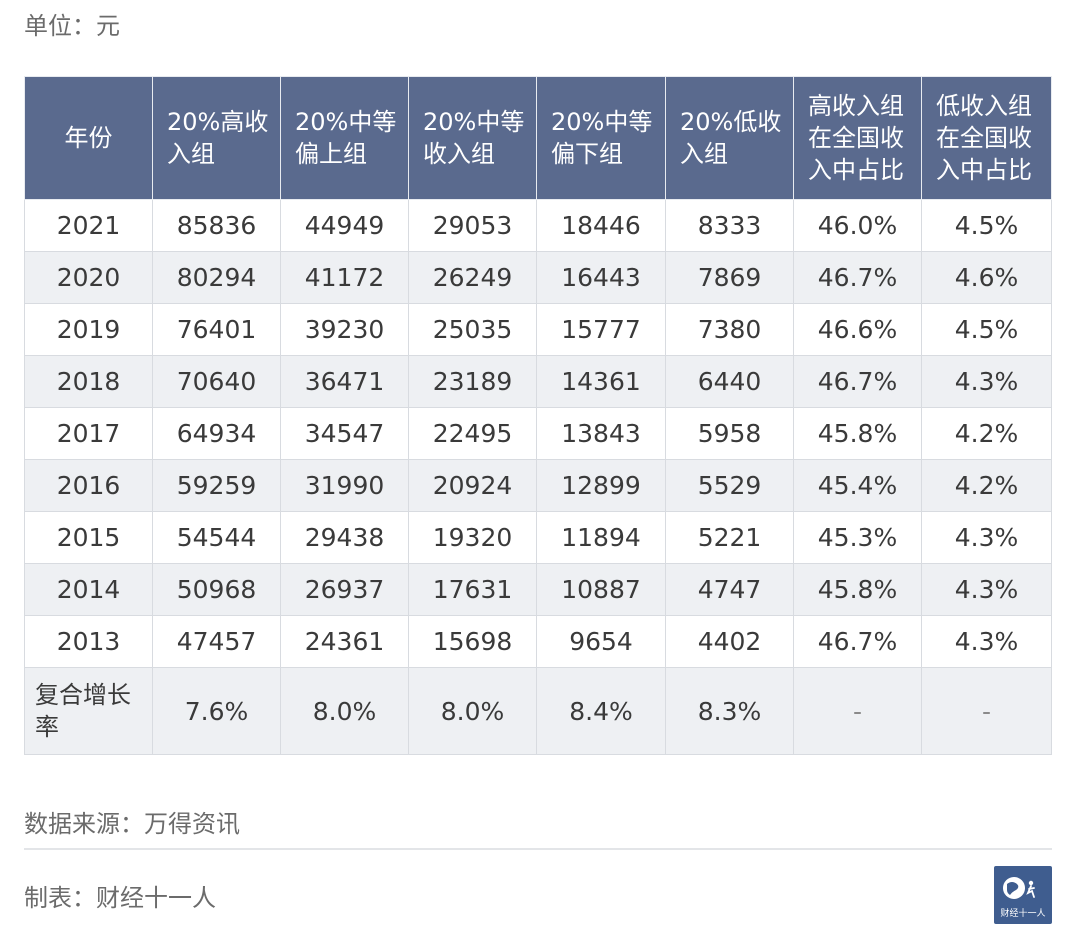 The image size is (1080, 929). What do you see at coordinates (857, 329) in the screenshot?
I see `table-cell: 46.6%` at bounding box center [857, 329].